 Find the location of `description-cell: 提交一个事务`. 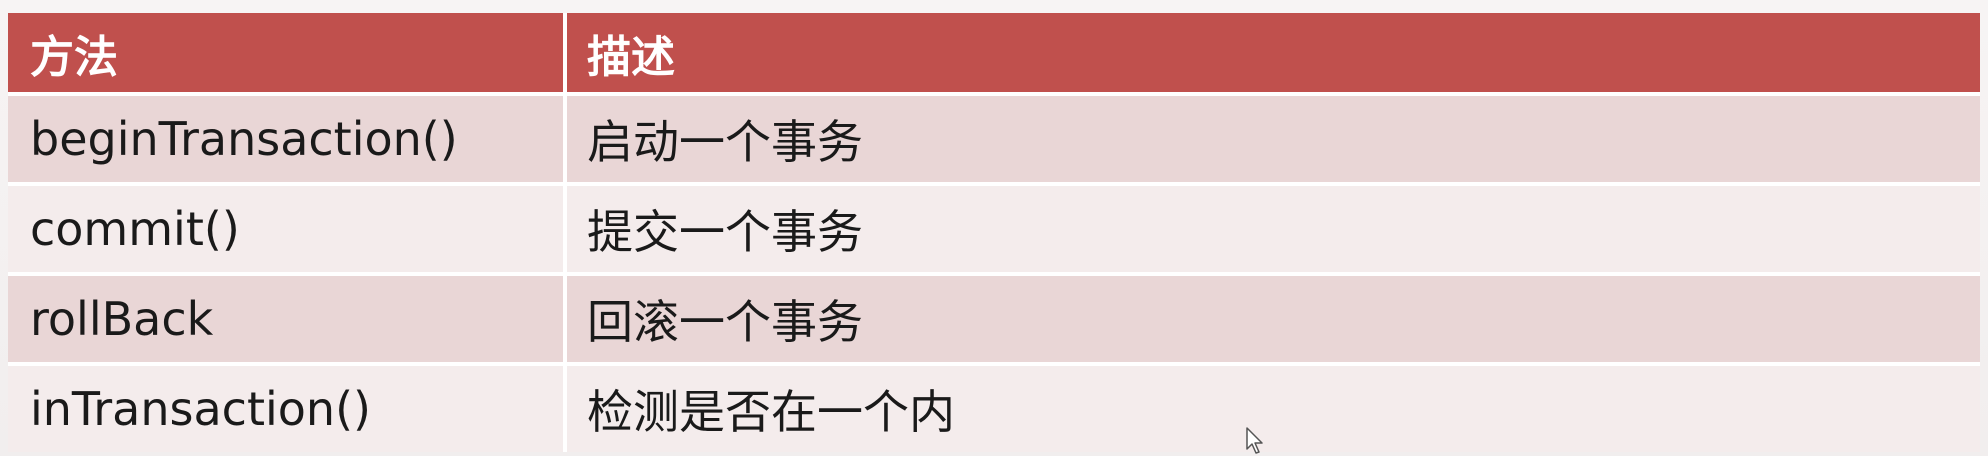

description-cell: 提交一个事务 is located at coordinates (1271, 231).